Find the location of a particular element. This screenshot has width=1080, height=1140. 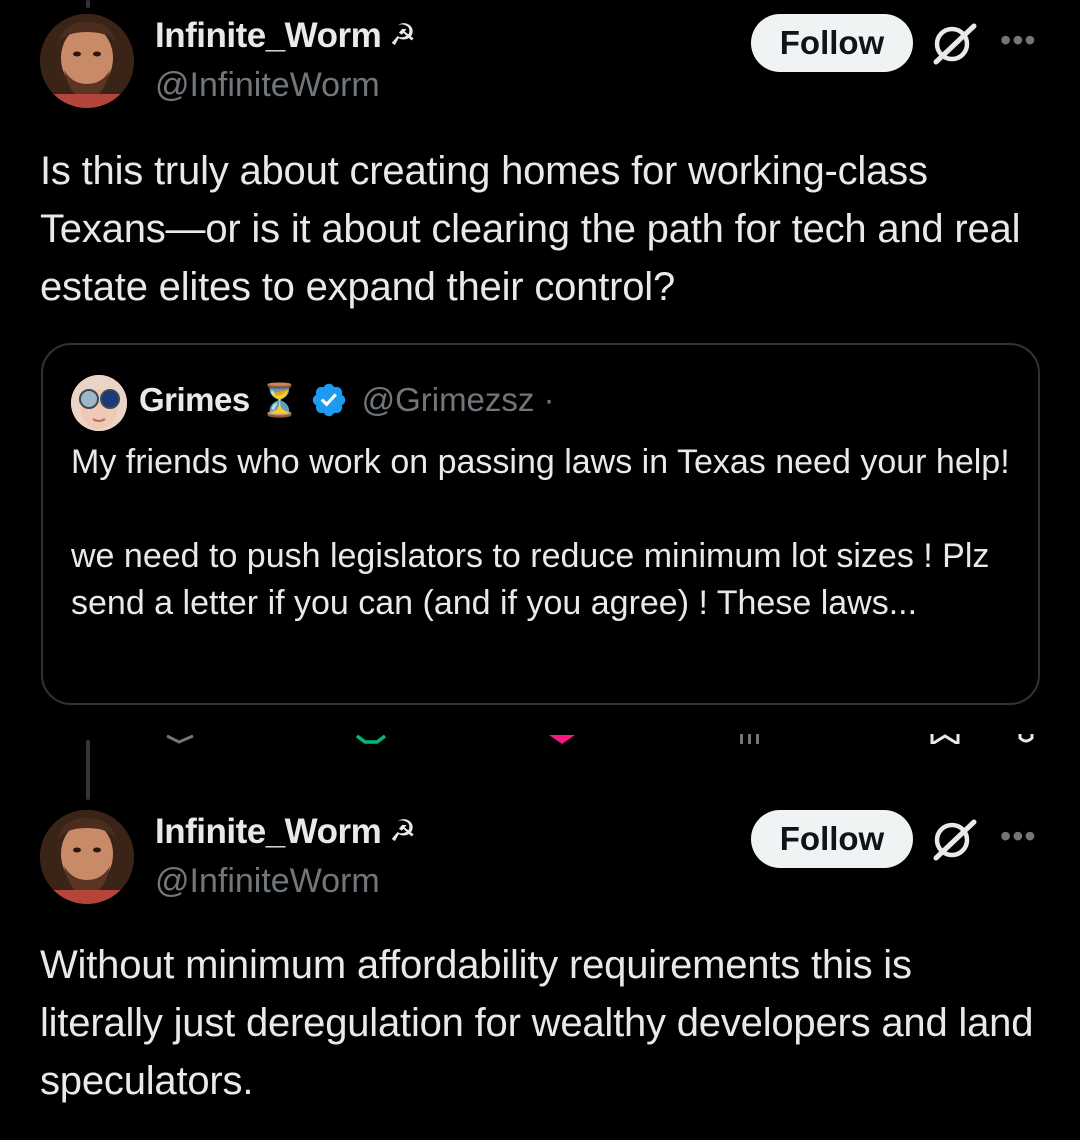

quote-display-name: Grimes is located at coordinates (194, 399).